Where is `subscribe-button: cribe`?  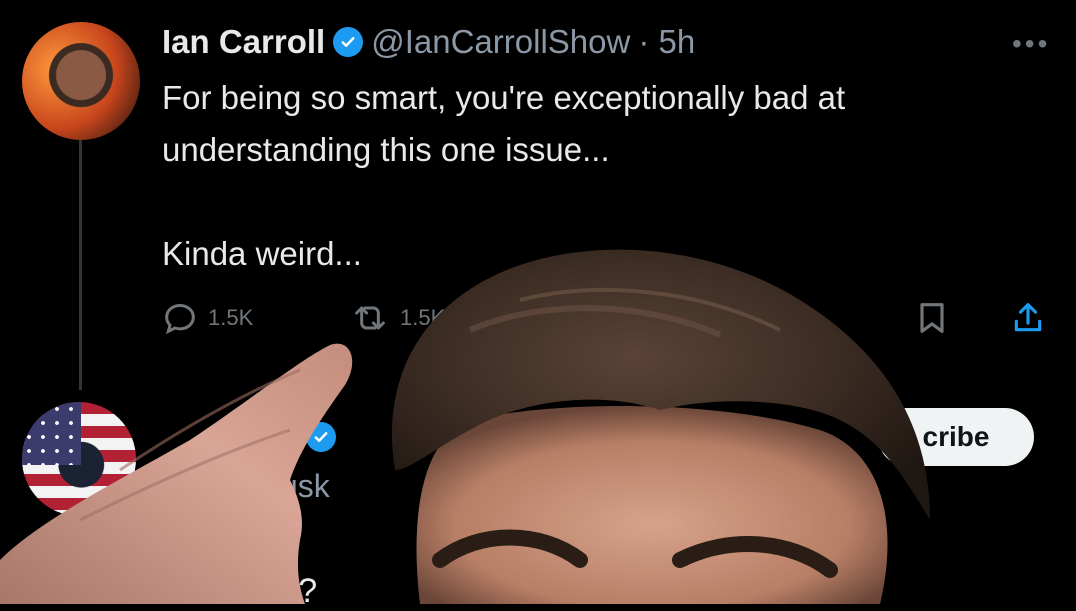 subscribe-button: cribe is located at coordinates (956, 437).